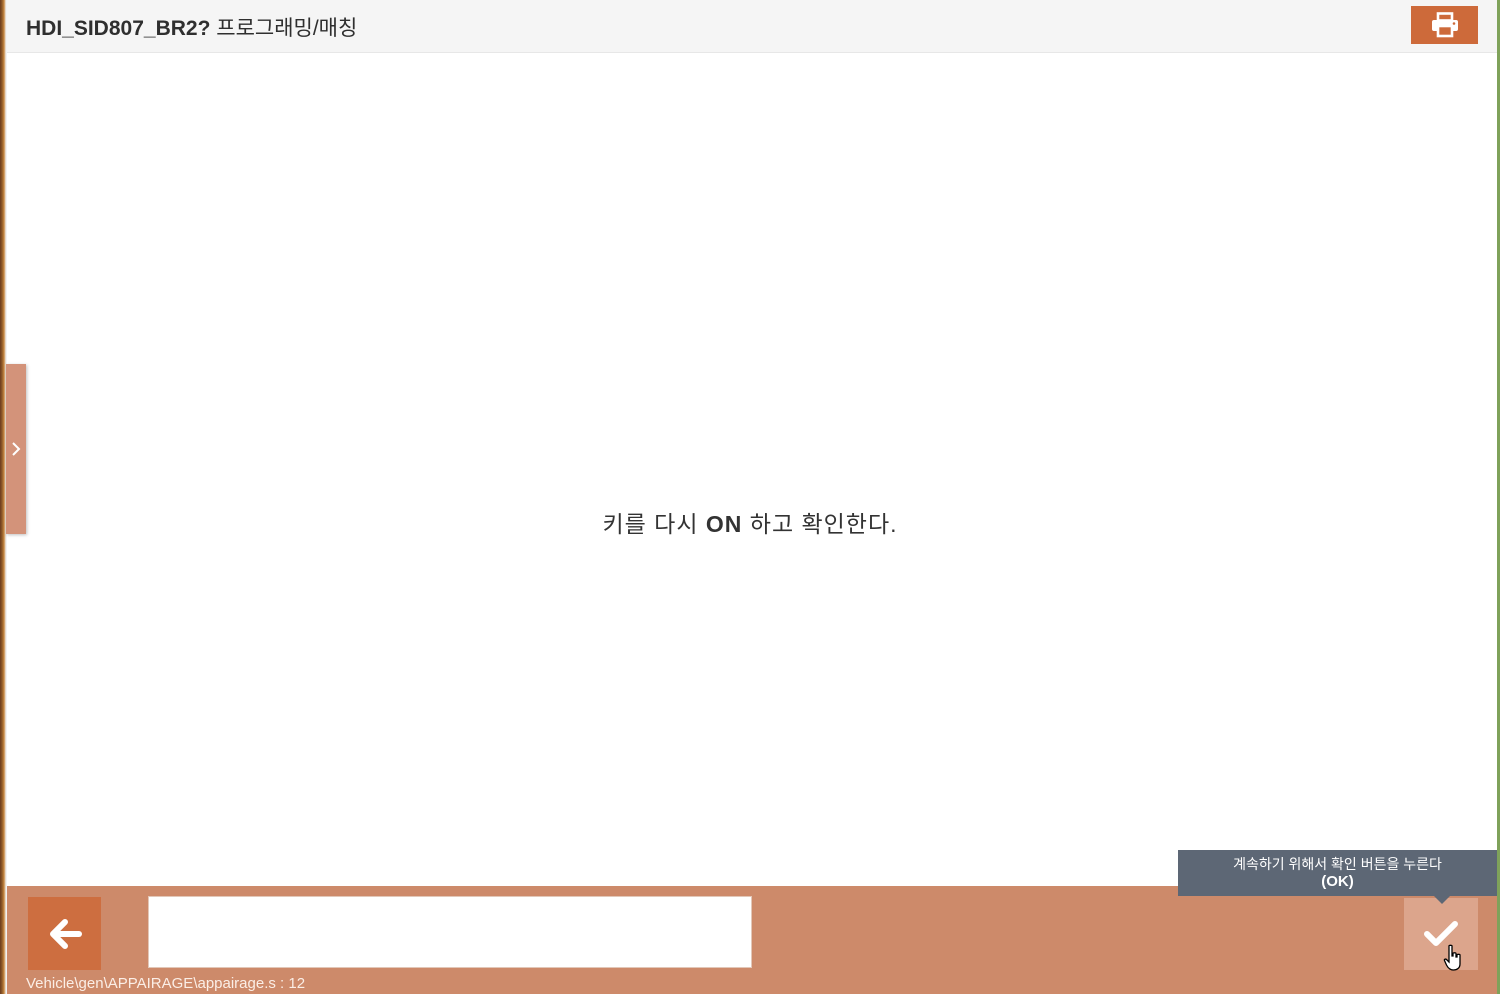 The image size is (1500, 994). What do you see at coordinates (1337, 864) in the screenshot?
I see `tooltip-text: 계속하기 위해서 확인 버튼을 누른다` at bounding box center [1337, 864].